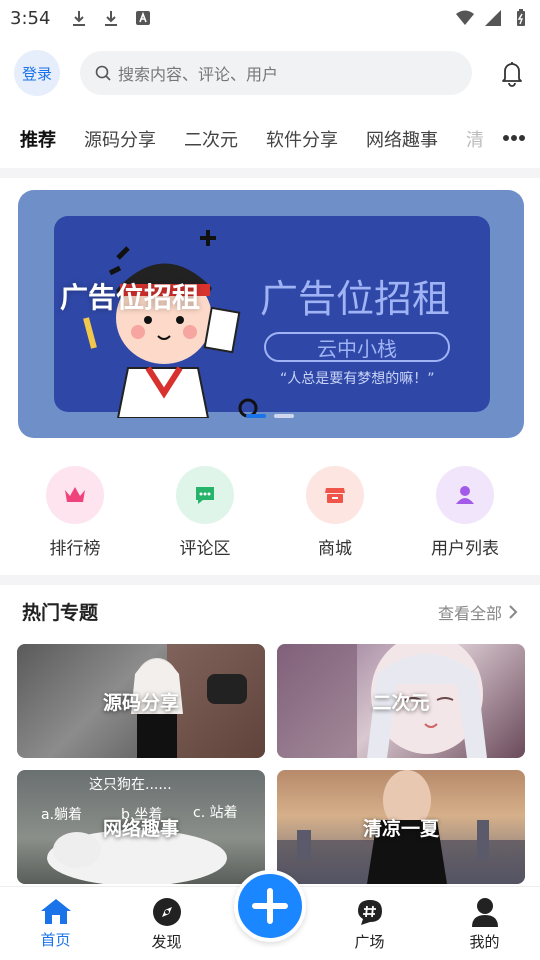 The image size is (540, 960). I want to click on topic-card-label: 清凉一夏, so click(400, 828).